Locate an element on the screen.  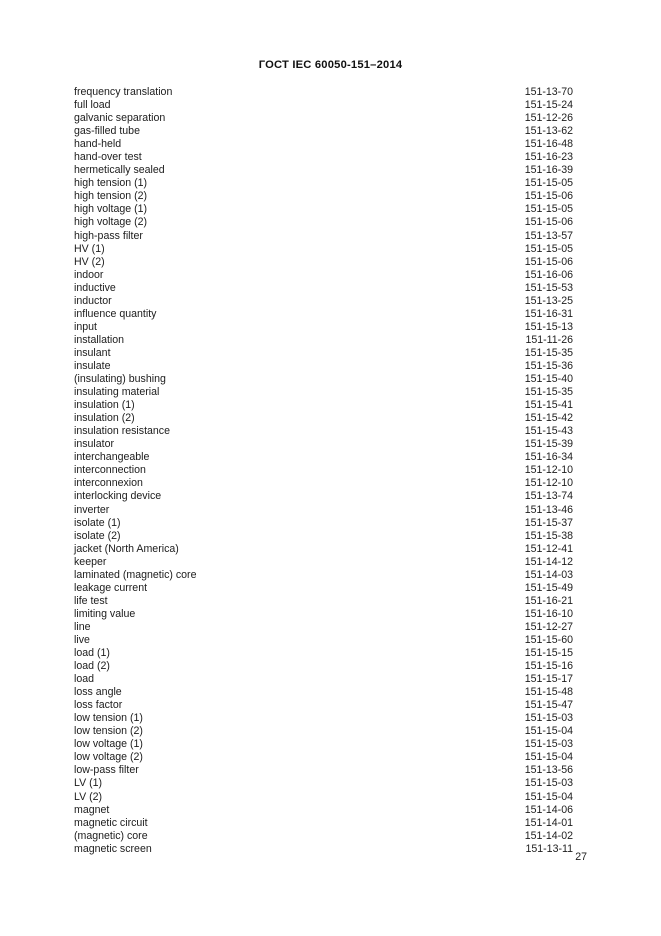
index-entry-row: keeper 151-14-12 is located at coordinates (323, 562).